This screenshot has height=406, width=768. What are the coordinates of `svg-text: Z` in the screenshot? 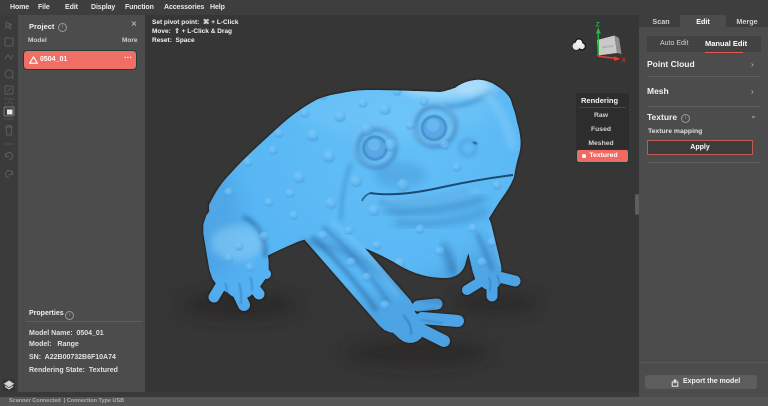 It's located at (598, 25).